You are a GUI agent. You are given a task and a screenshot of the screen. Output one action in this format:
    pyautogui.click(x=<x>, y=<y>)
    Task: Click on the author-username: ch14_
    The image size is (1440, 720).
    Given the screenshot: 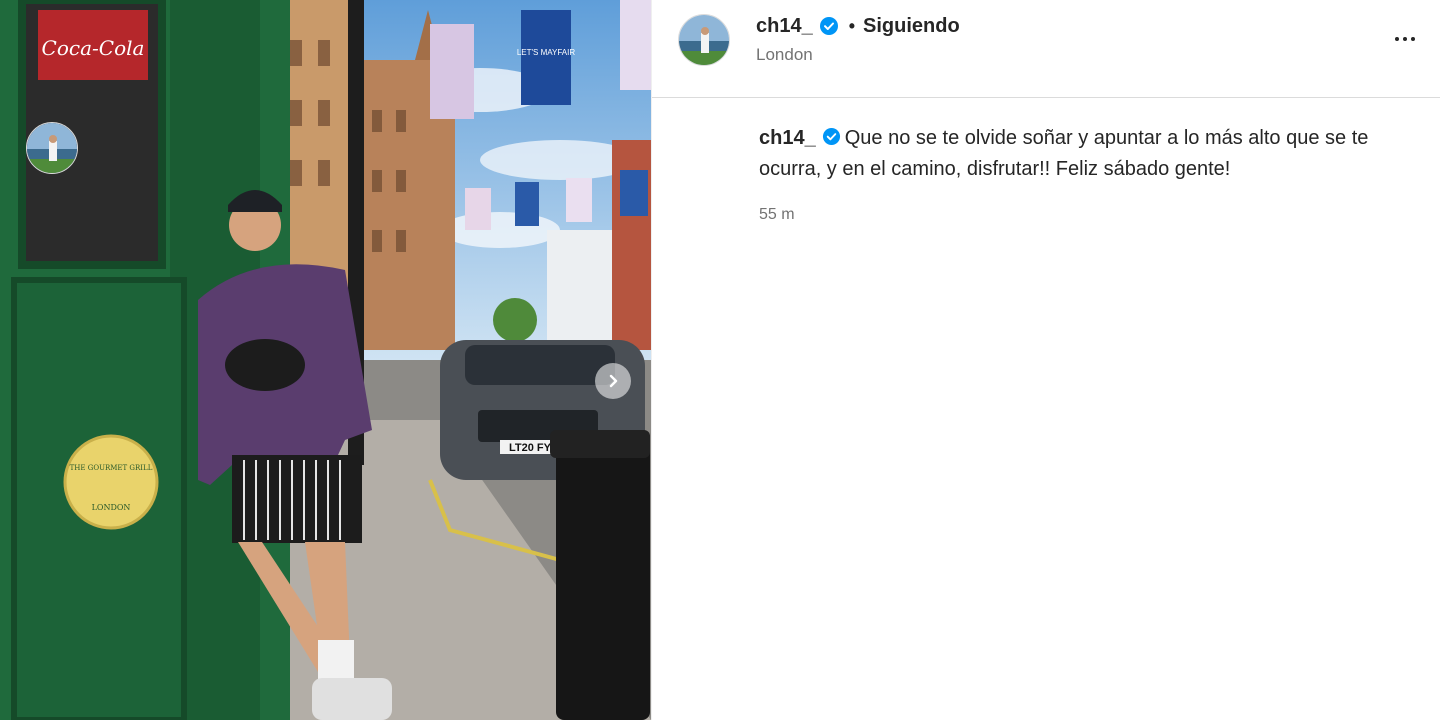 What is the action you would take?
    pyautogui.click(x=784, y=26)
    